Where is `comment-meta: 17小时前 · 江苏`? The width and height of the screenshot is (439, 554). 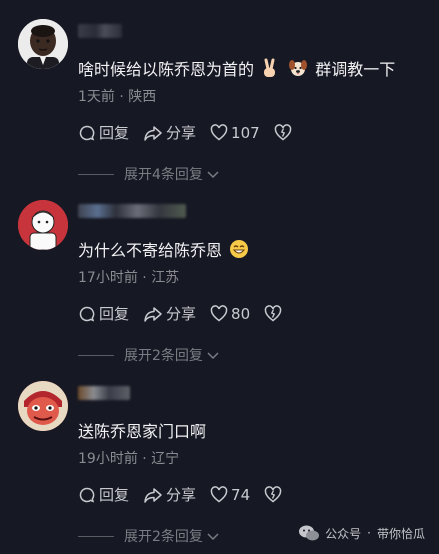
comment-meta: 17小时前 · 江苏 is located at coordinates (129, 278).